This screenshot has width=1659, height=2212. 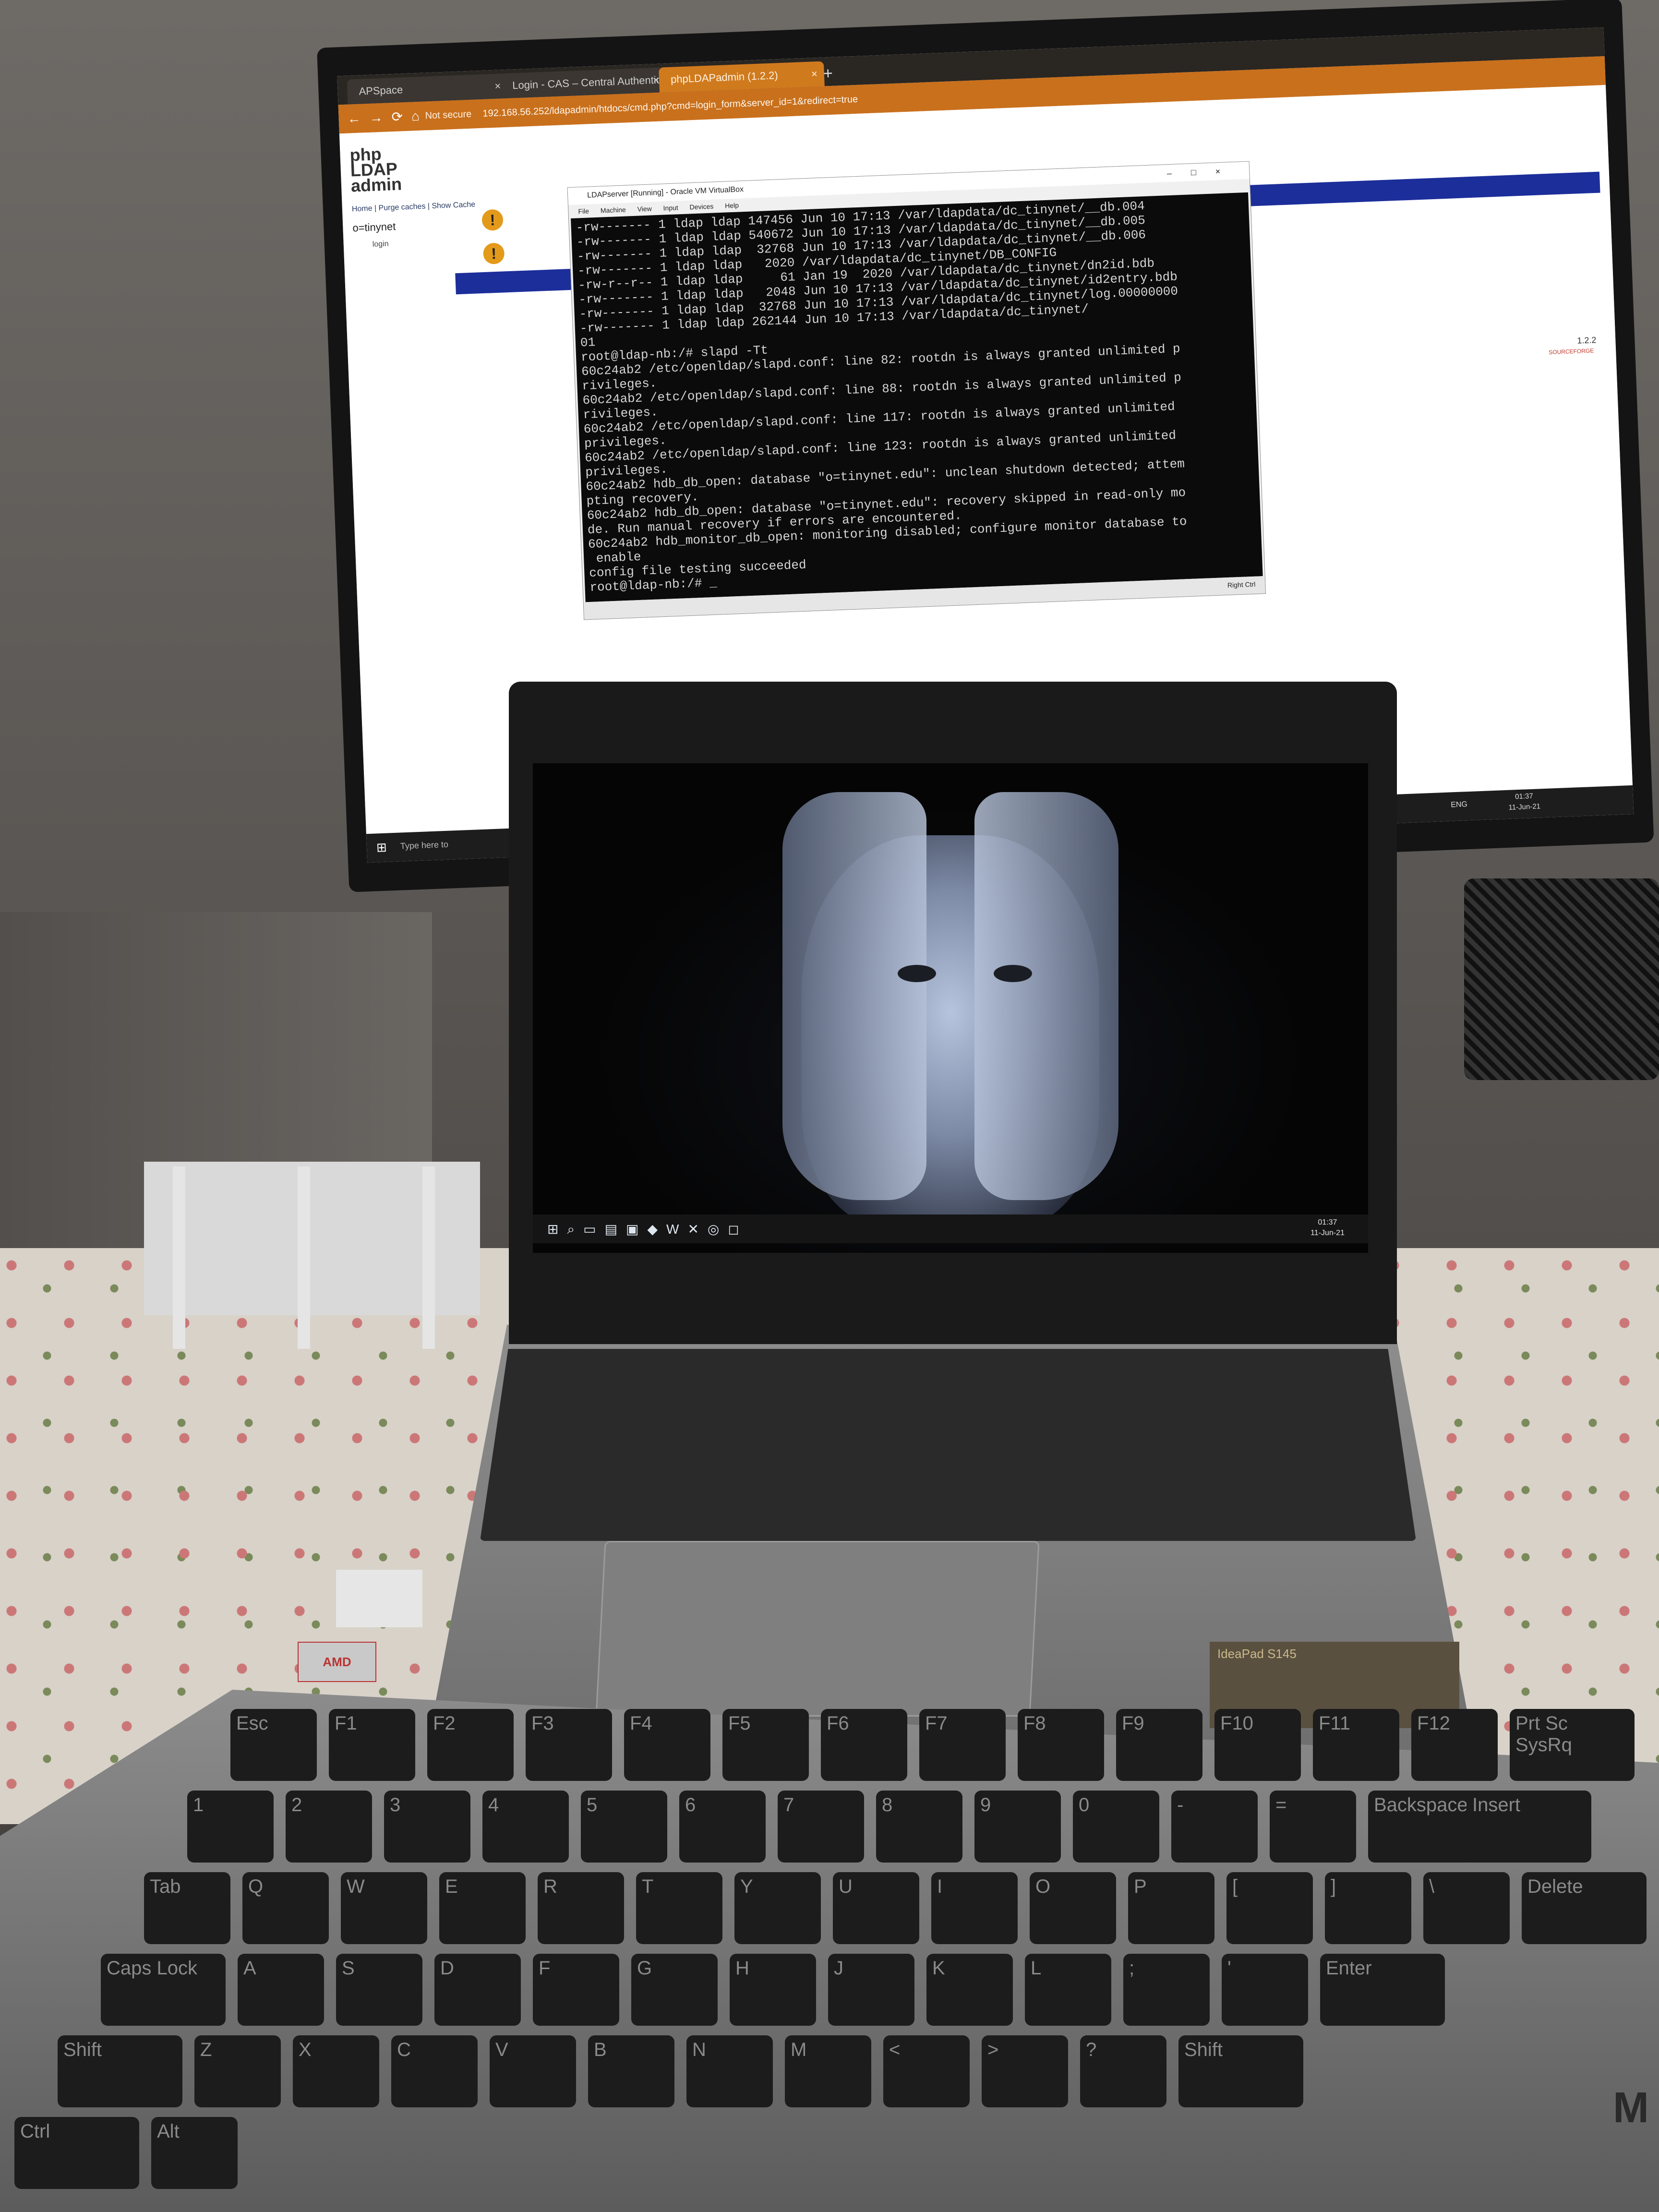 I want to click on key-g: G, so click(x=674, y=1990).